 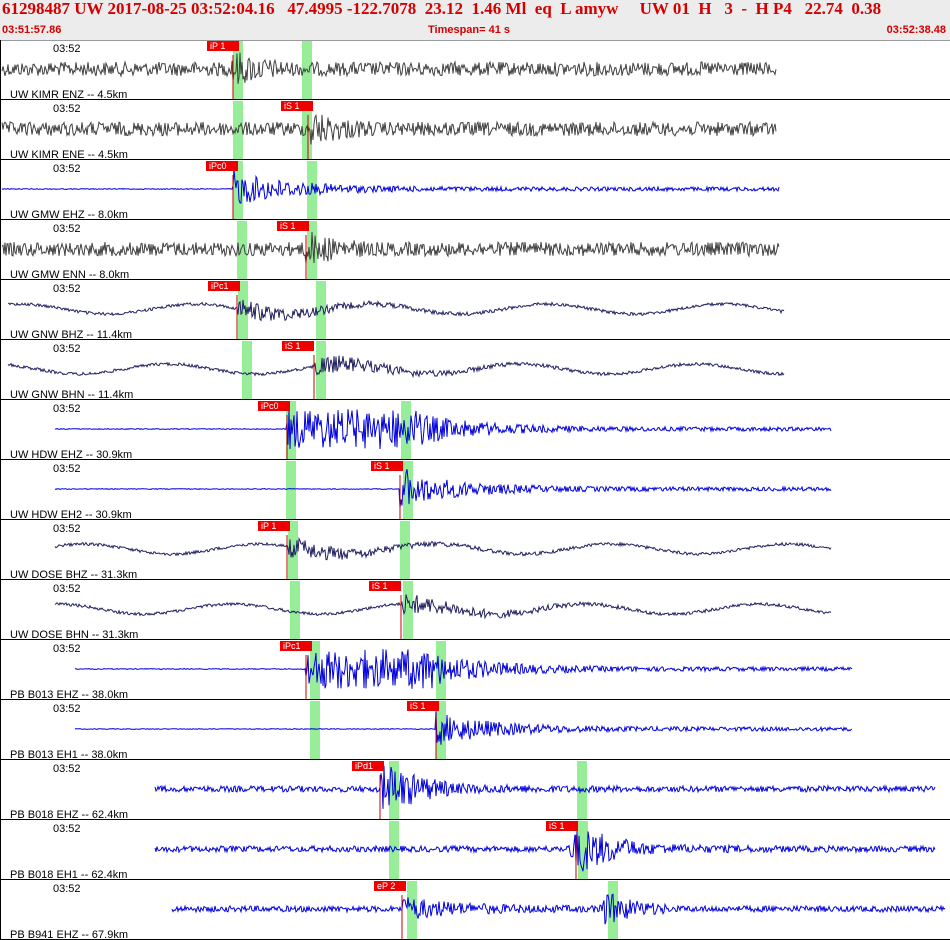 What do you see at coordinates (469, 30) in the screenshot?
I see `timespan-label: Timespan= 41 s` at bounding box center [469, 30].